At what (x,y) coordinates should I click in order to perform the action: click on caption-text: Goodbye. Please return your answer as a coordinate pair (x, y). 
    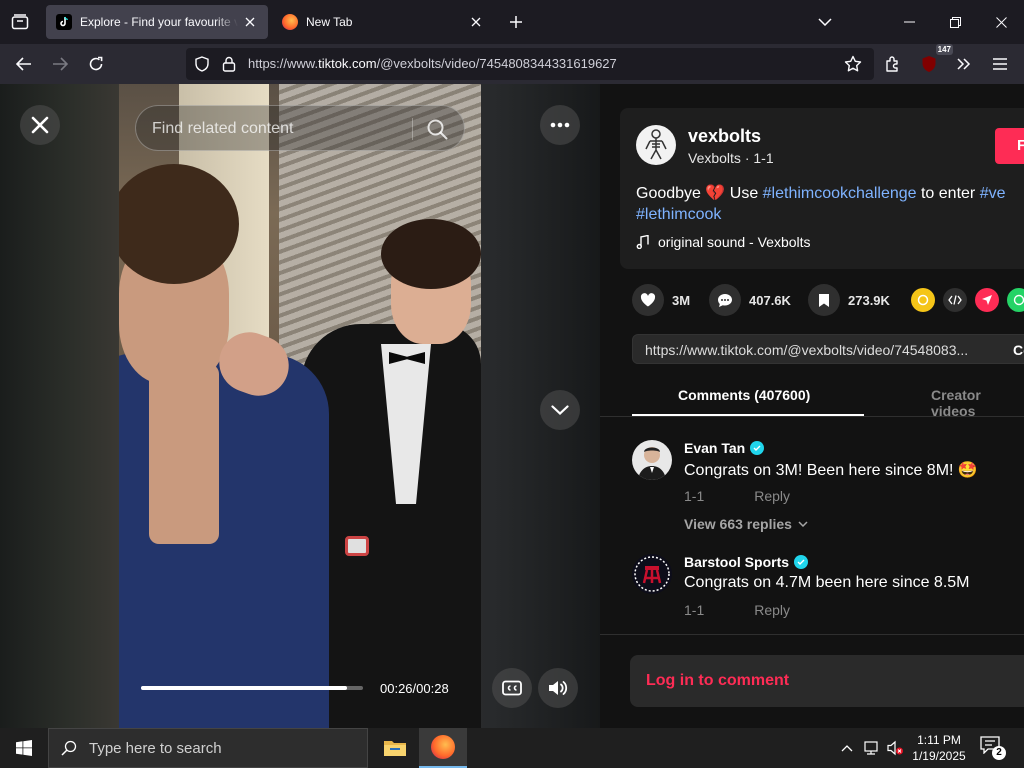
    Looking at the image, I should click on (671, 193).